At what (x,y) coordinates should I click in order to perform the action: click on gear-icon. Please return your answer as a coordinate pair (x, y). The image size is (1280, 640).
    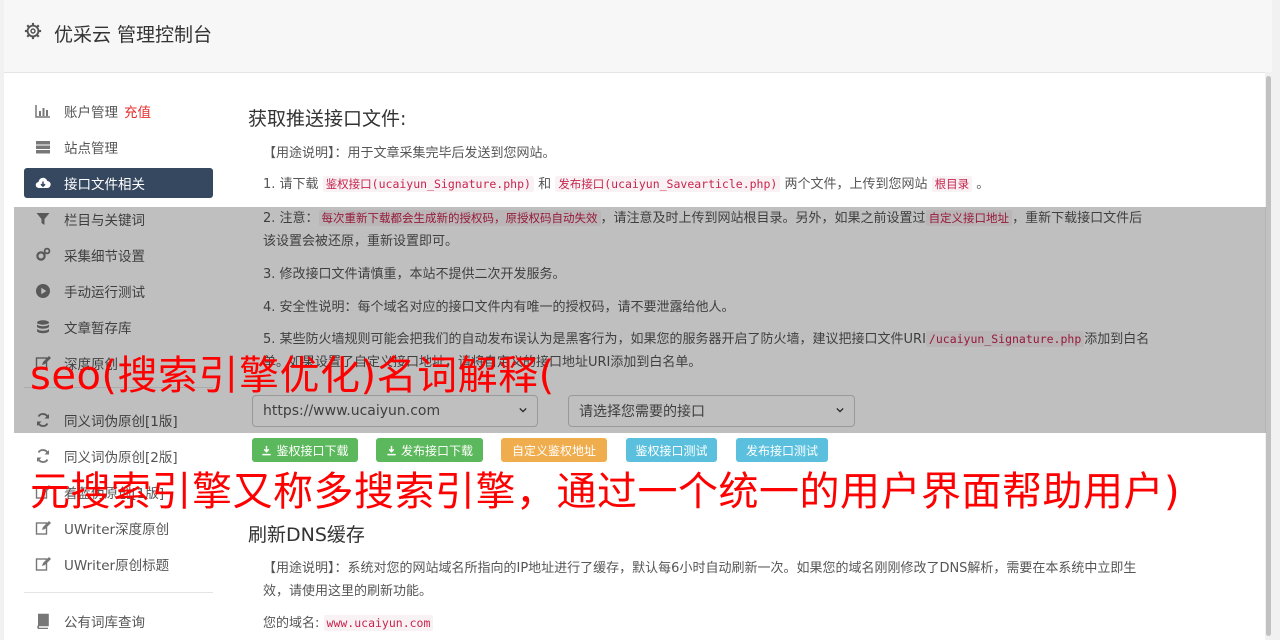
    Looking at the image, I should click on (33, 31).